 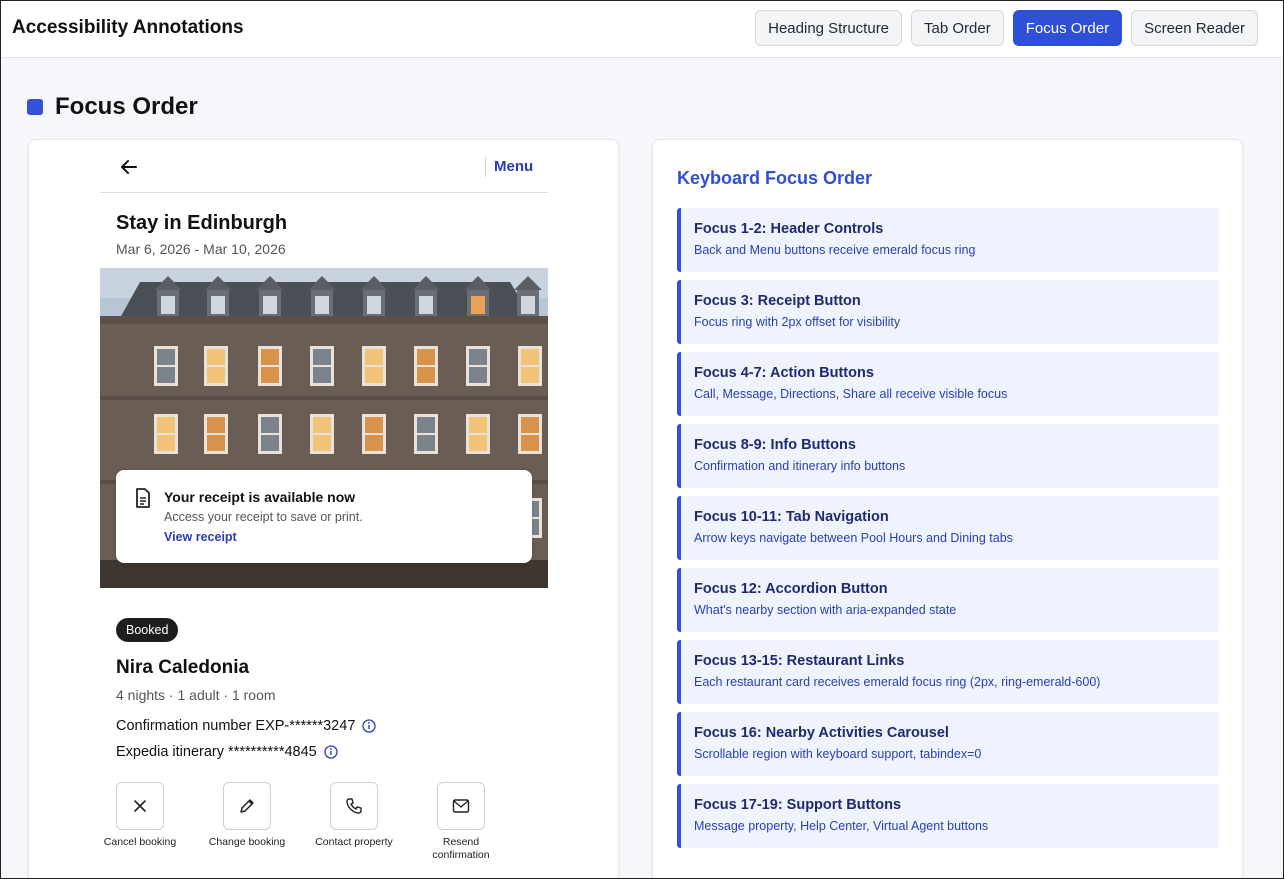 What do you see at coordinates (485, 167) in the screenshot?
I see `menu-divider` at bounding box center [485, 167].